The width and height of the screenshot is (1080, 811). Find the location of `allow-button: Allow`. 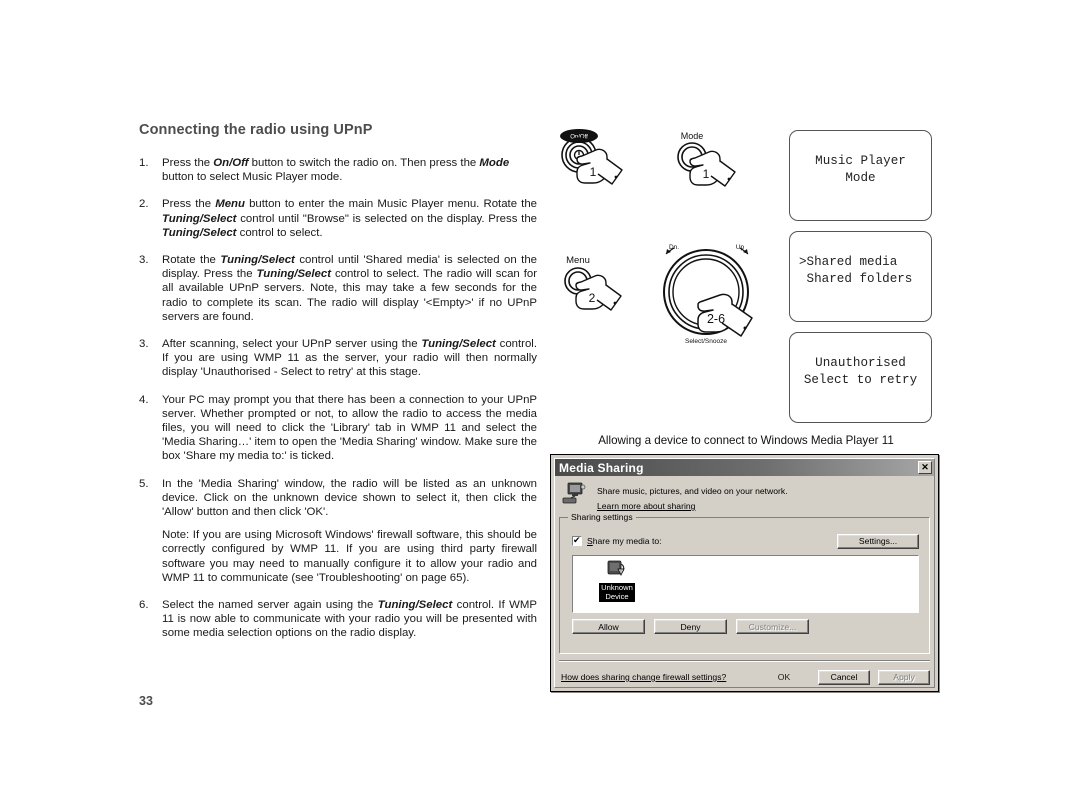

allow-button: Allow is located at coordinates (608, 626).